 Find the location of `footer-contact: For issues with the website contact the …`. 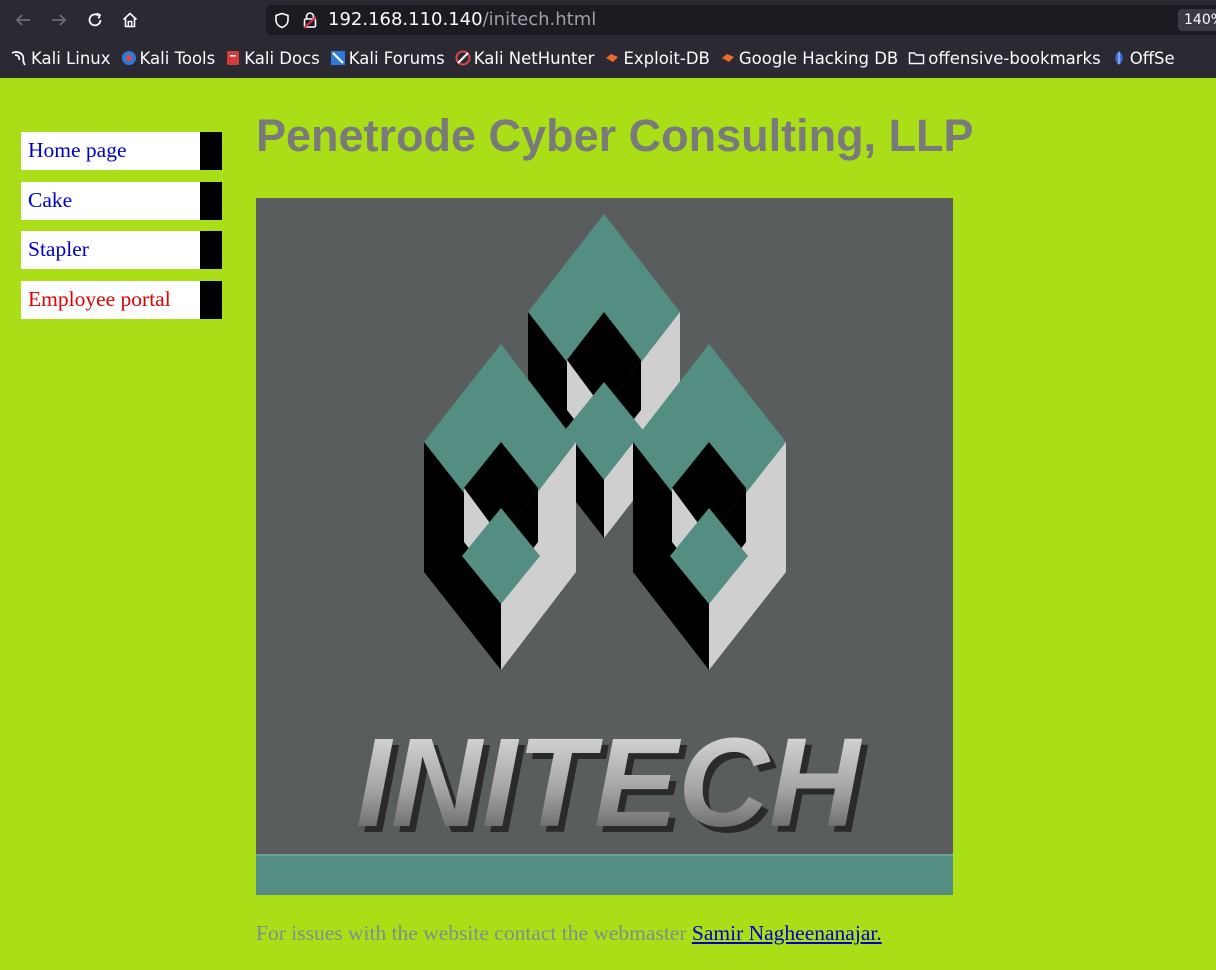

footer-contact: For issues with the website contact the … is located at coordinates (569, 933).